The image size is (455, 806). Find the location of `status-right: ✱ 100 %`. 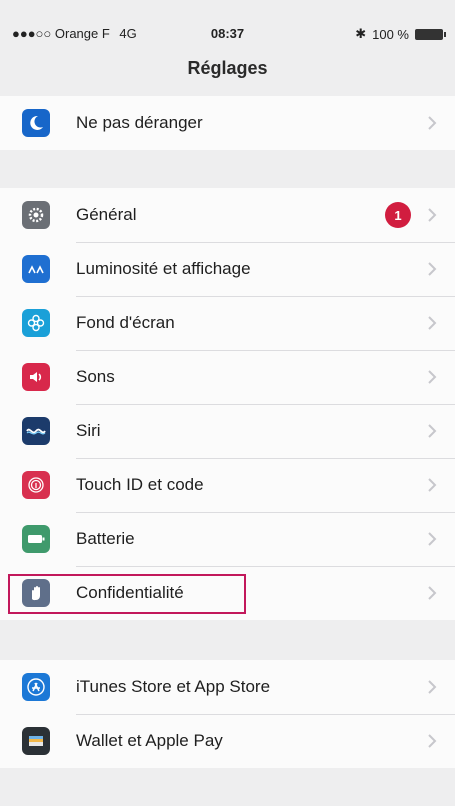

status-right: ✱ 100 % is located at coordinates (400, 34).